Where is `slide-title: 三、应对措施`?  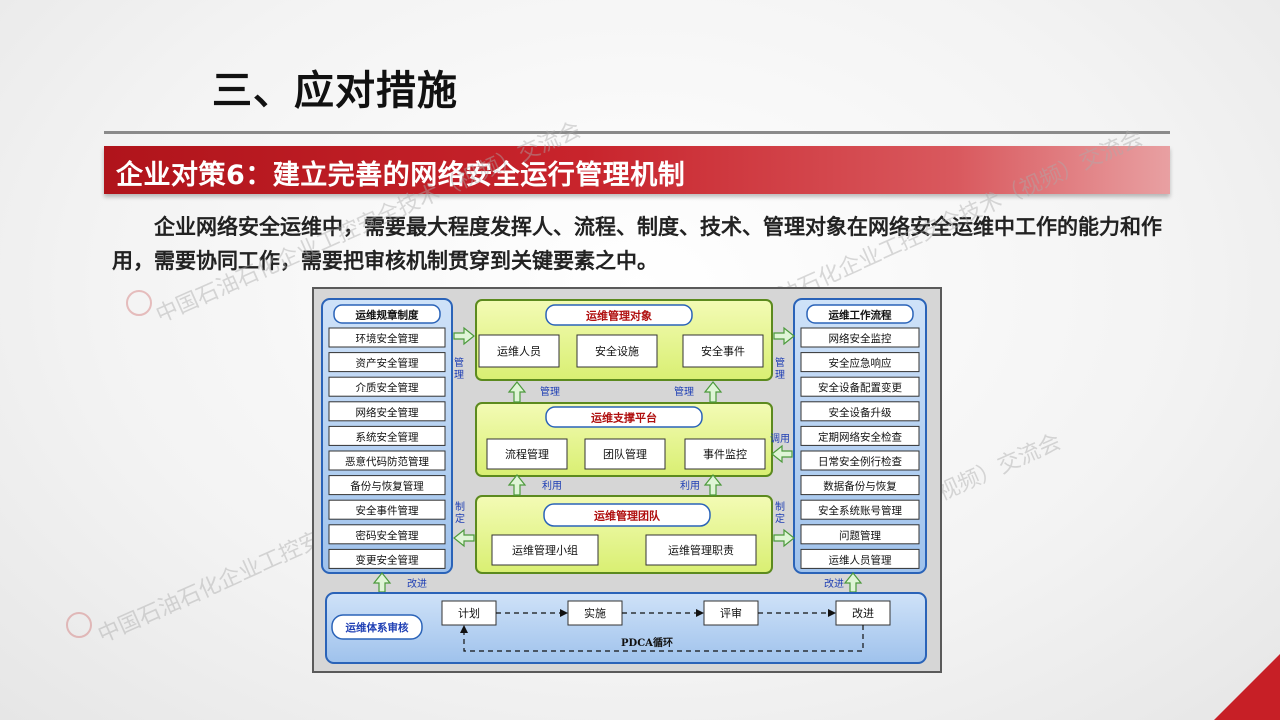
slide-title: 三、应对措施 is located at coordinates (335, 91).